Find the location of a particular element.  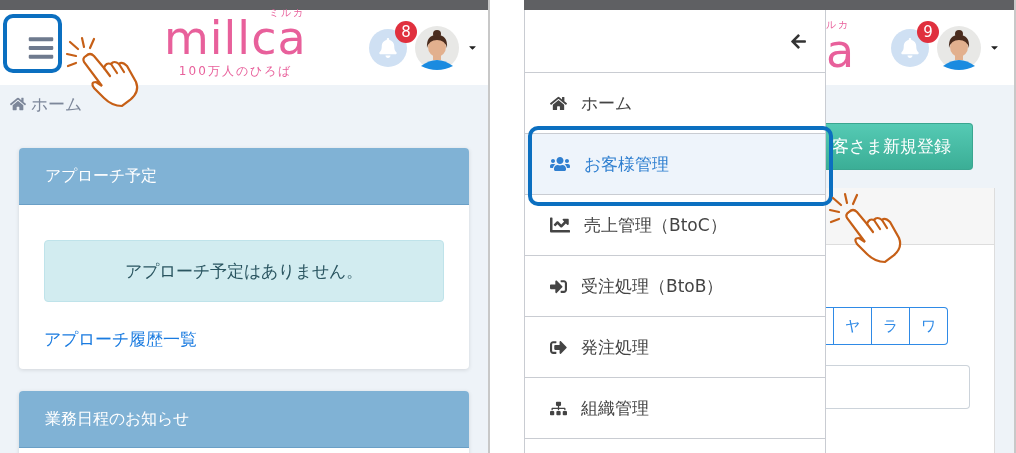

search-field is located at coordinates (898, 387).